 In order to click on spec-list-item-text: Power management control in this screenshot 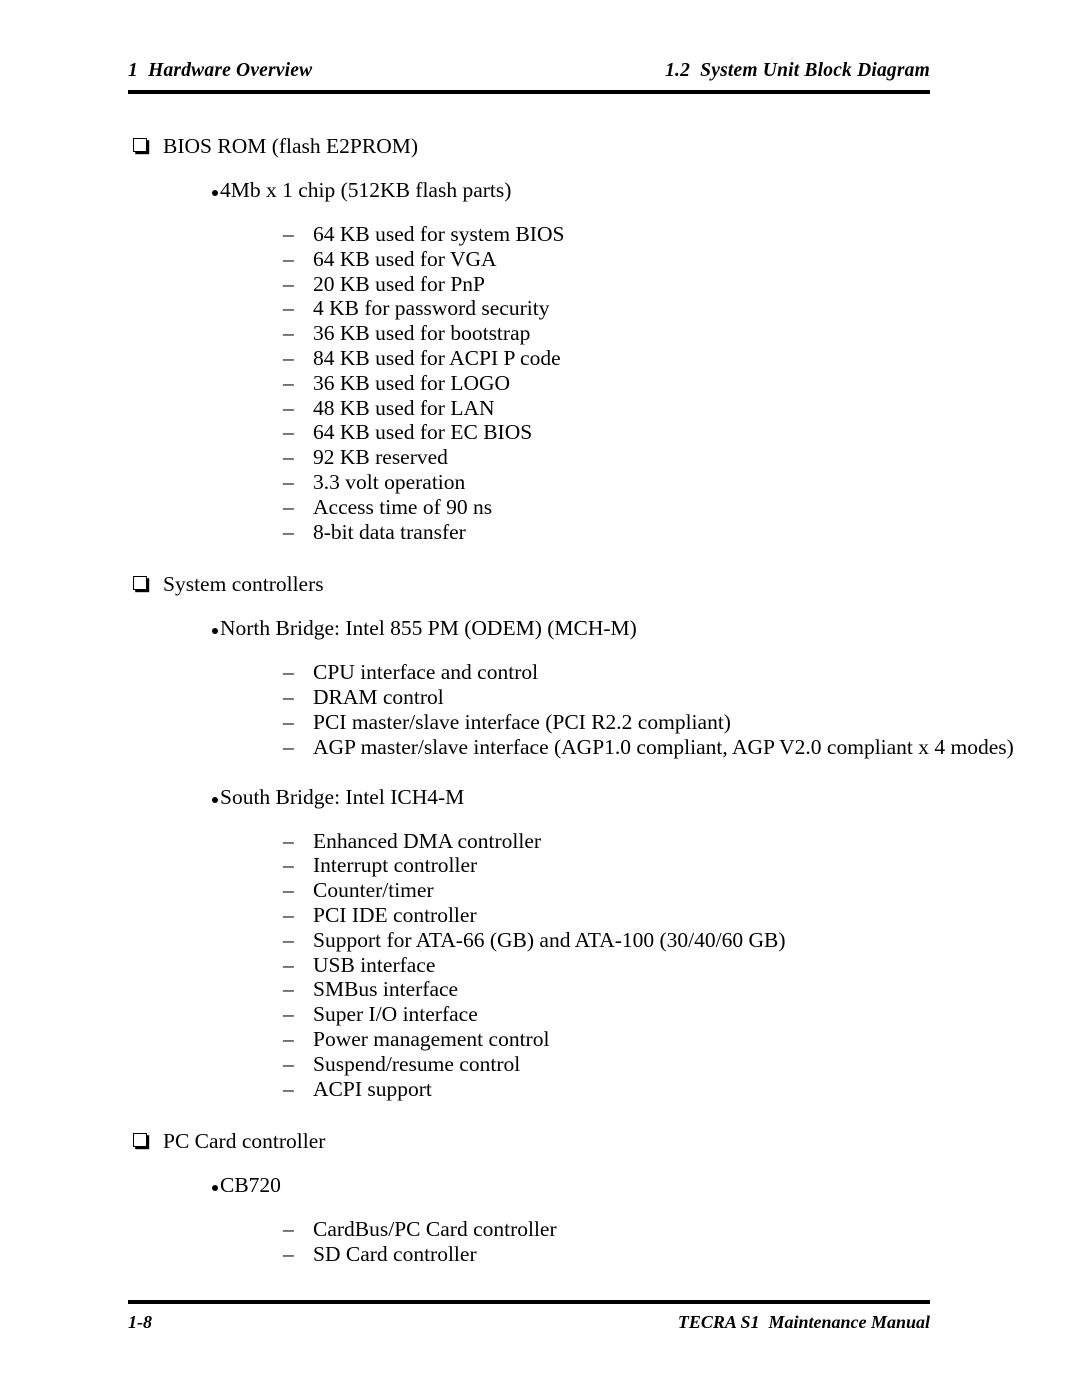, I will do `click(431, 1038)`.